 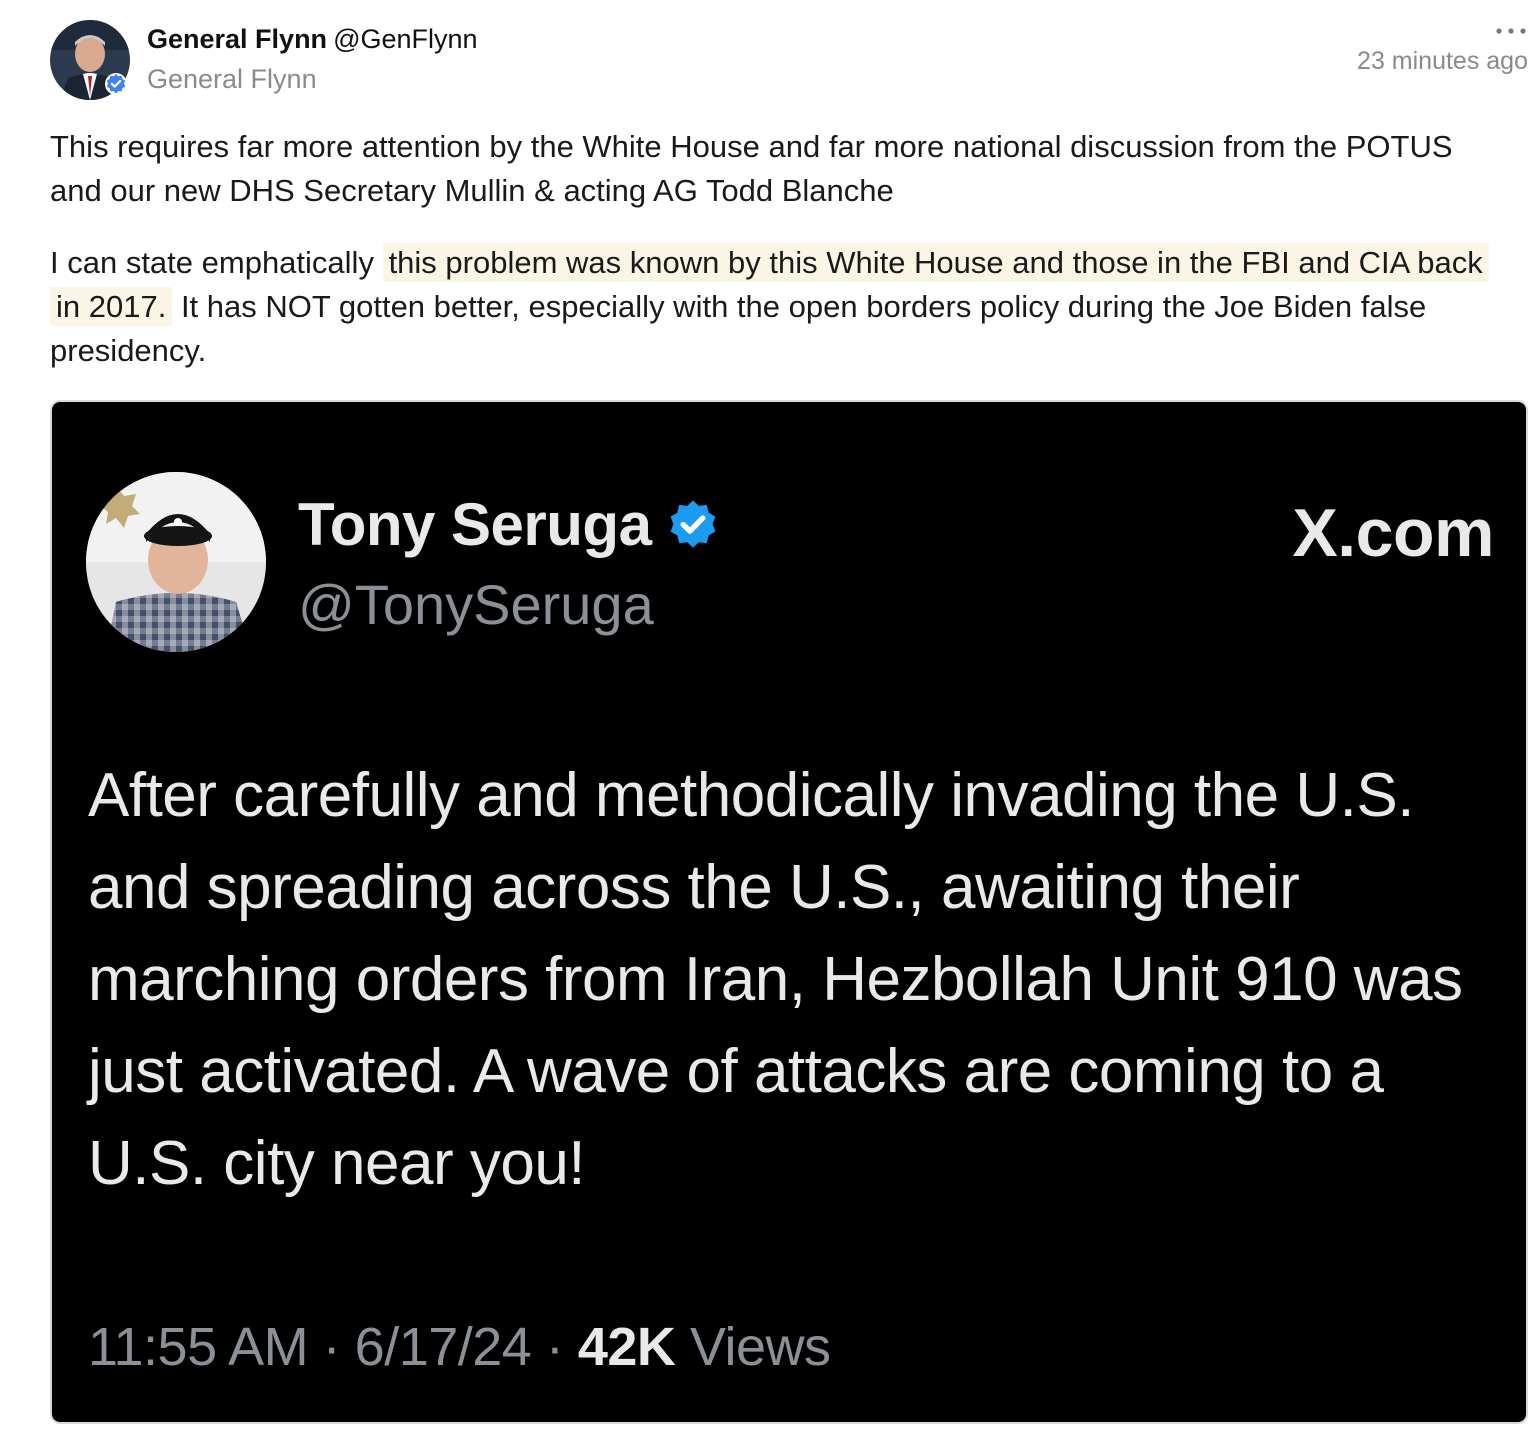 I want to click on embed-name-row: Tony Seruga, so click(x=509, y=524).